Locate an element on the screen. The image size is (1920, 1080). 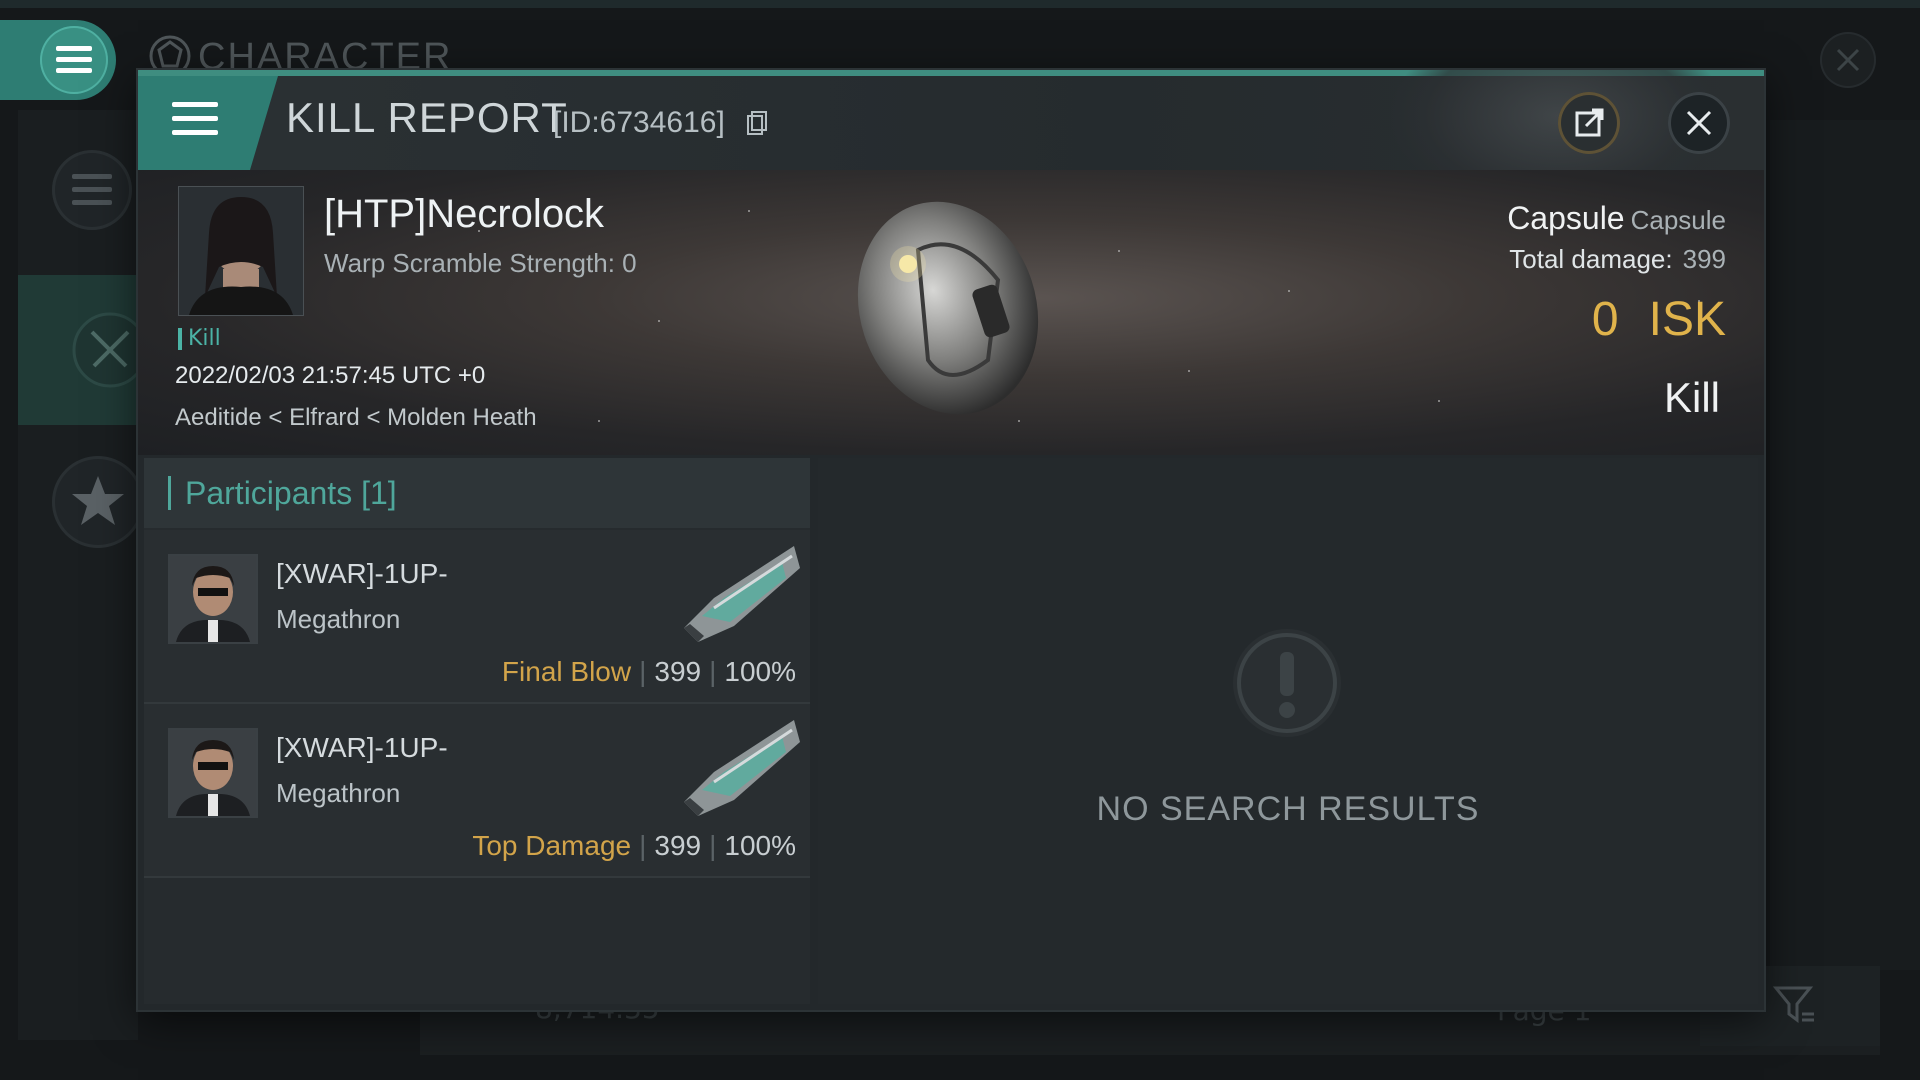
main-menu-circle is located at coordinates (74, 60).